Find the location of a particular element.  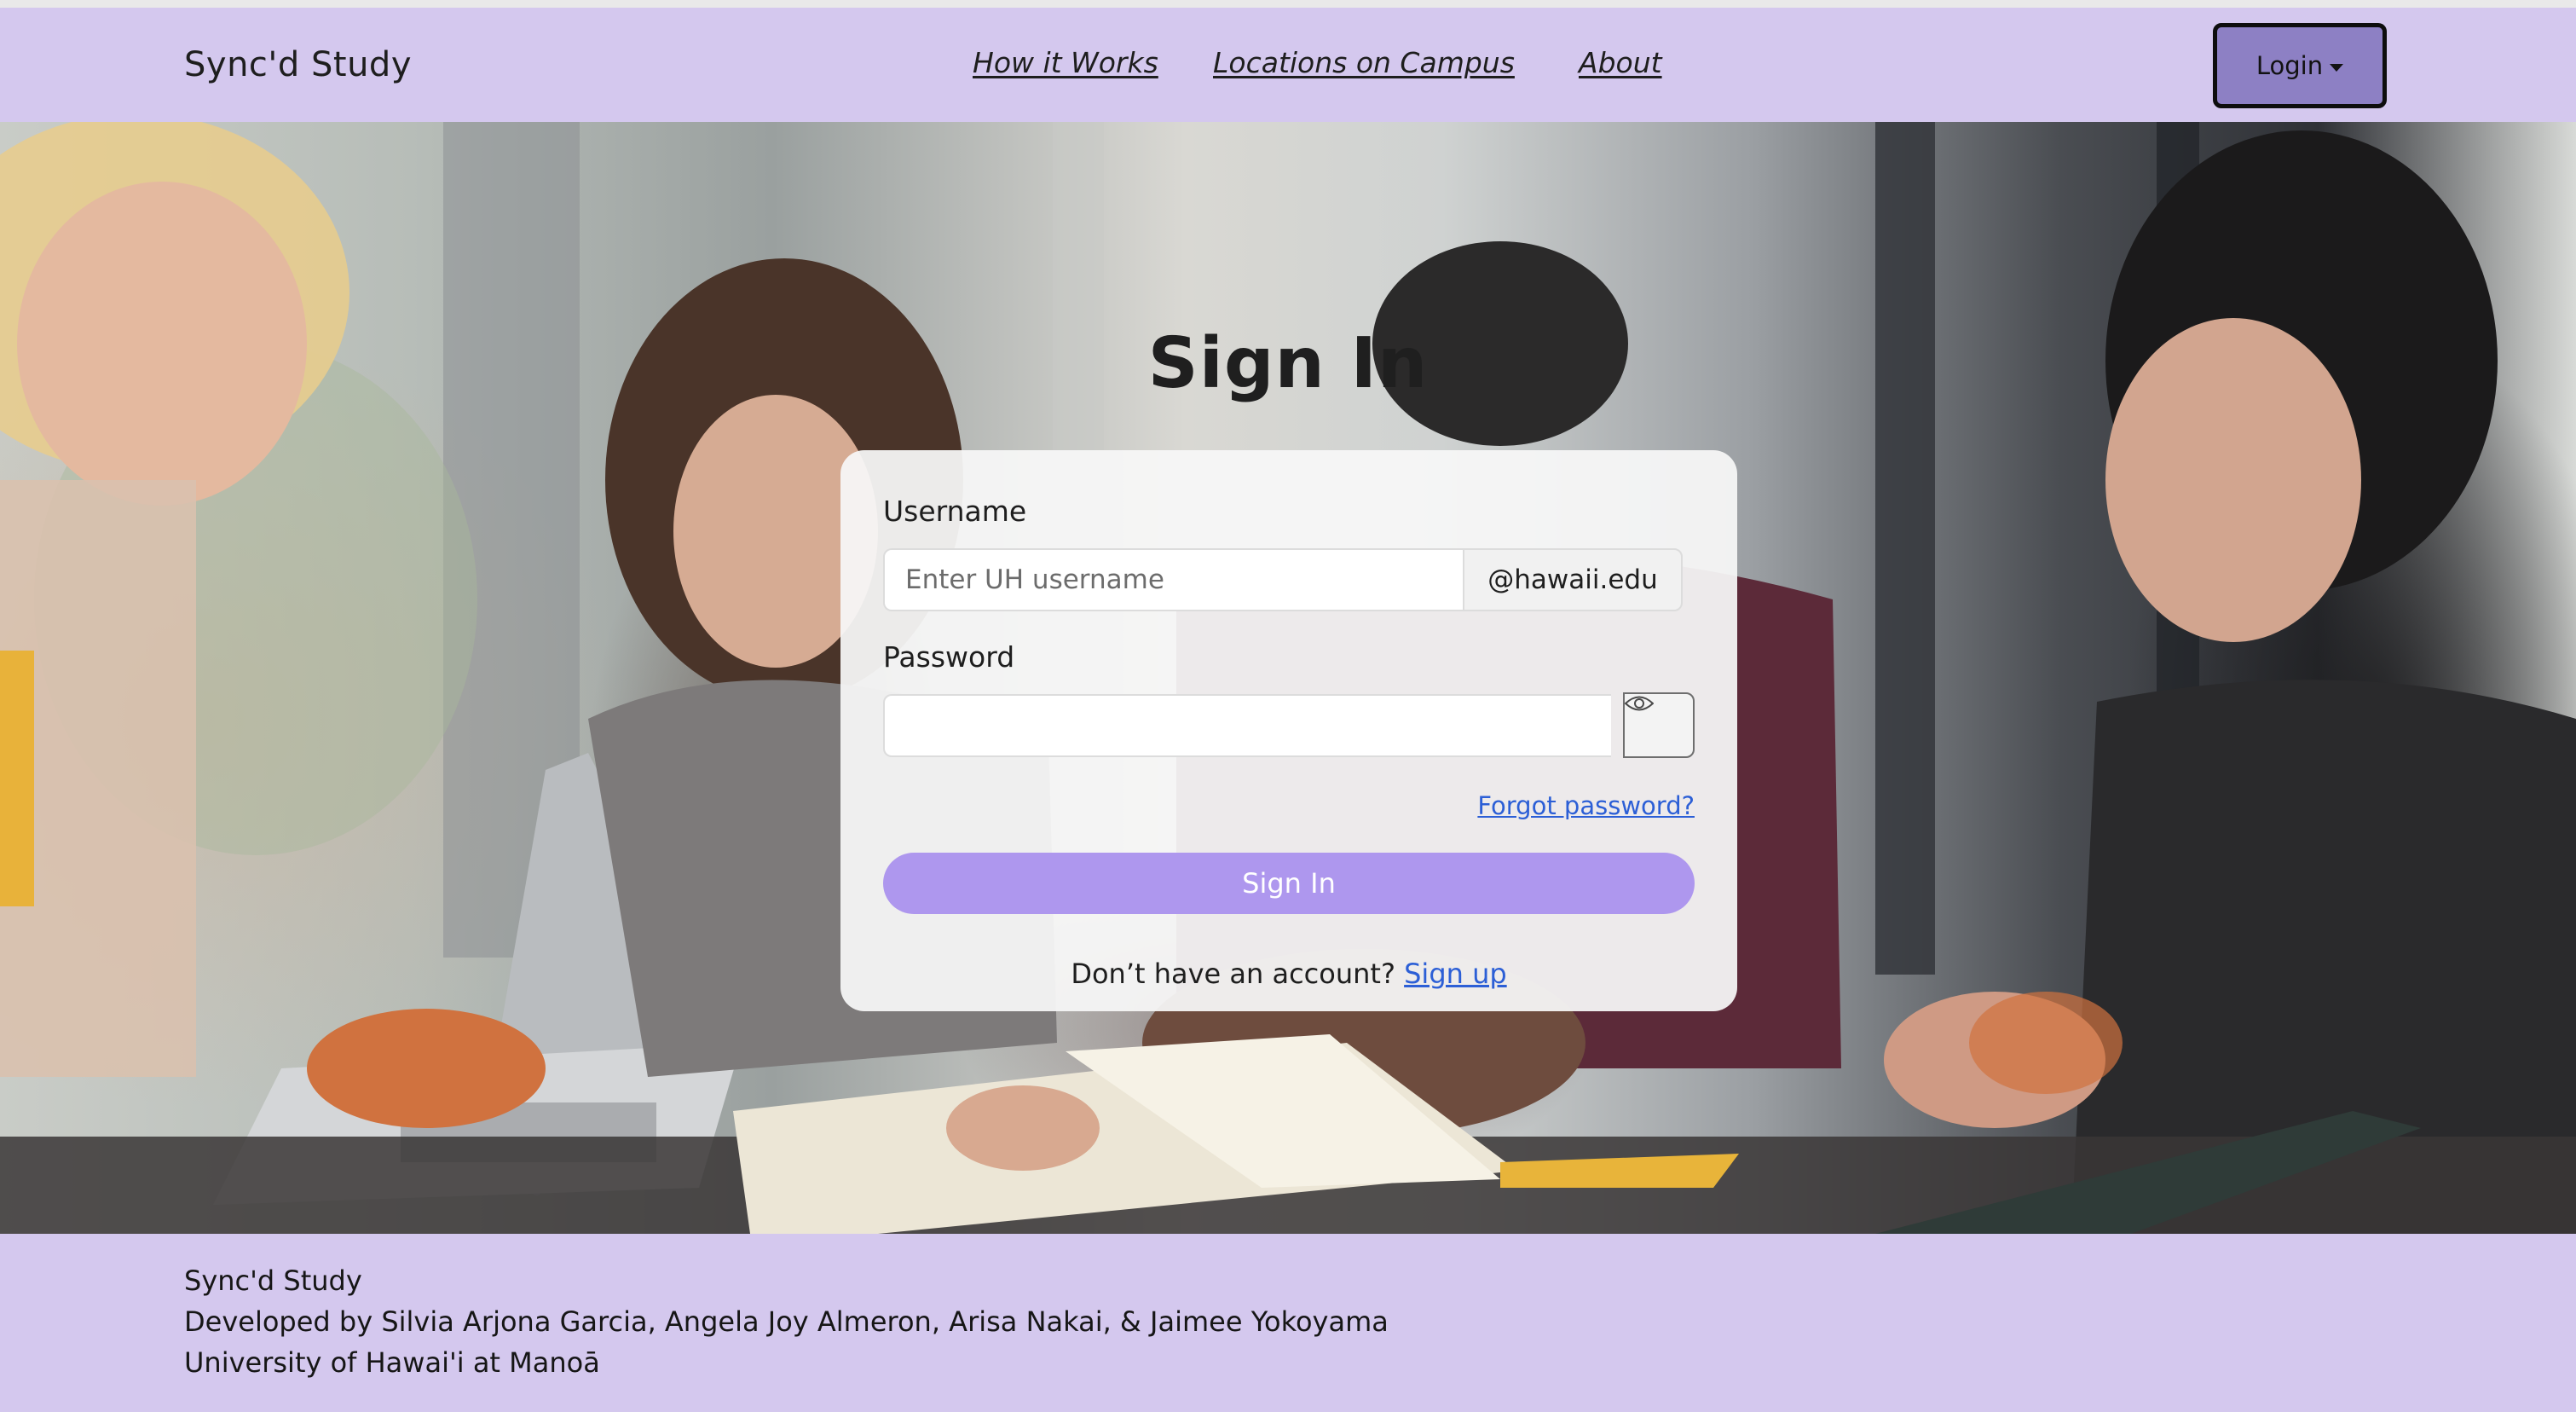

nav-link-locations-on-campus: Locations on Campus is located at coordinates (1364, 62).